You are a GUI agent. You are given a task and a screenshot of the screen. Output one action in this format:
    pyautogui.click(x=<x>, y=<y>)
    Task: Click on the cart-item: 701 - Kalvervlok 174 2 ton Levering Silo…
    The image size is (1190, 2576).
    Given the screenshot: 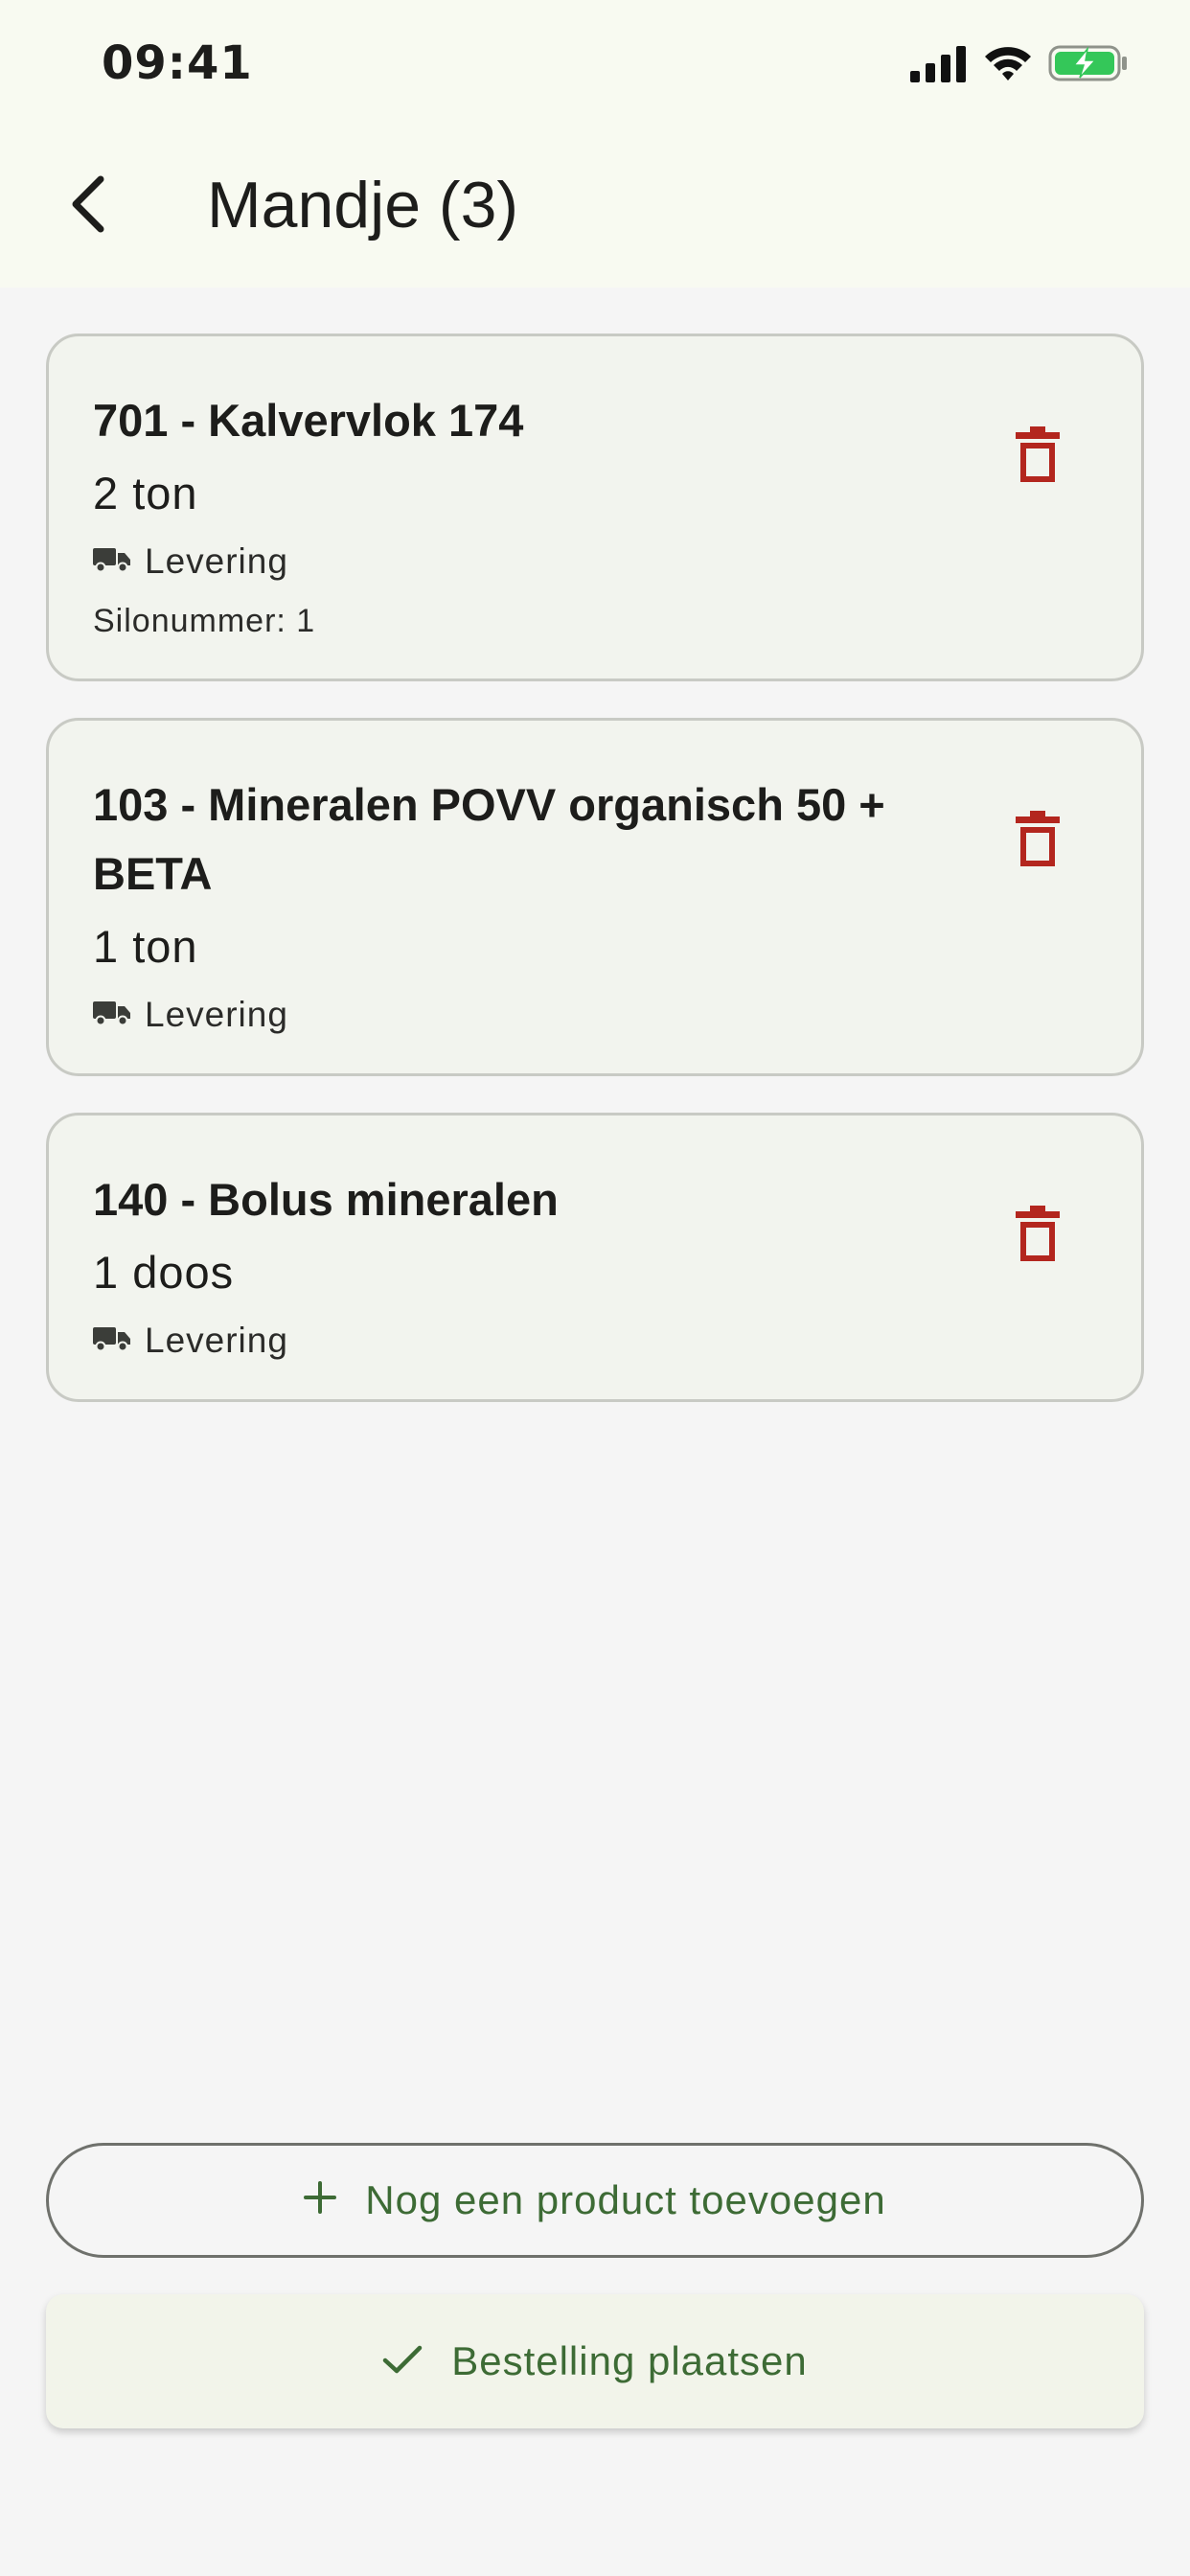 What is the action you would take?
    pyautogui.click(x=595, y=508)
    